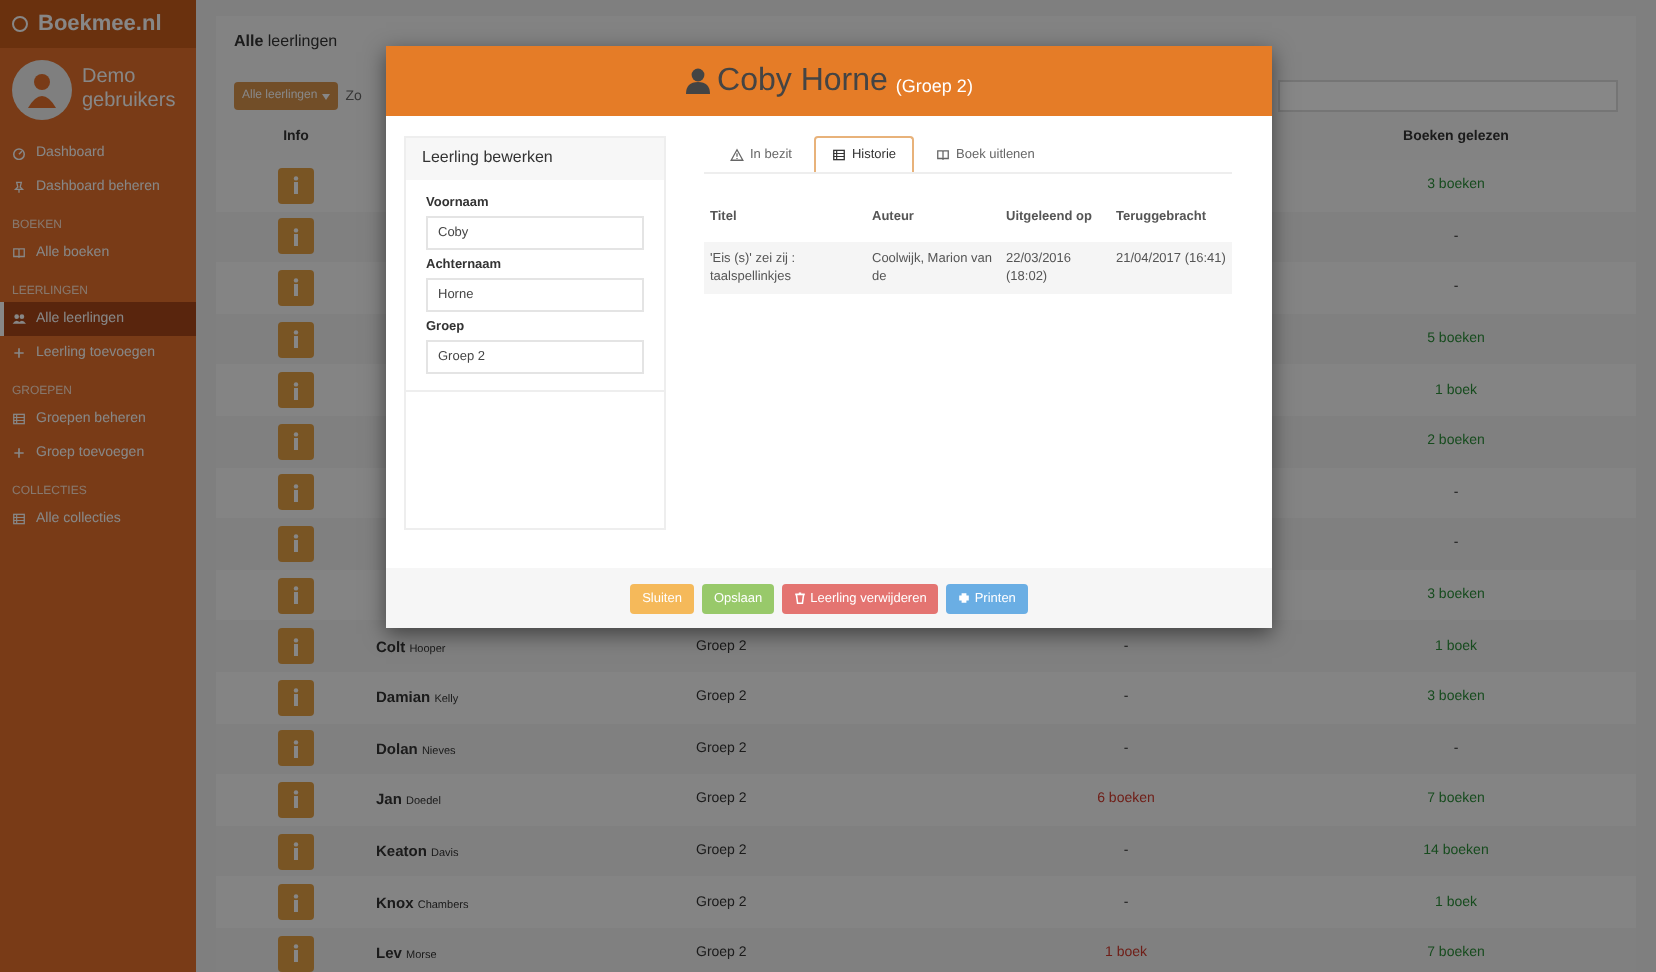 This screenshot has height=972, width=1656. Describe the element at coordinates (800, 598) in the screenshot. I see `trash-icon` at that location.